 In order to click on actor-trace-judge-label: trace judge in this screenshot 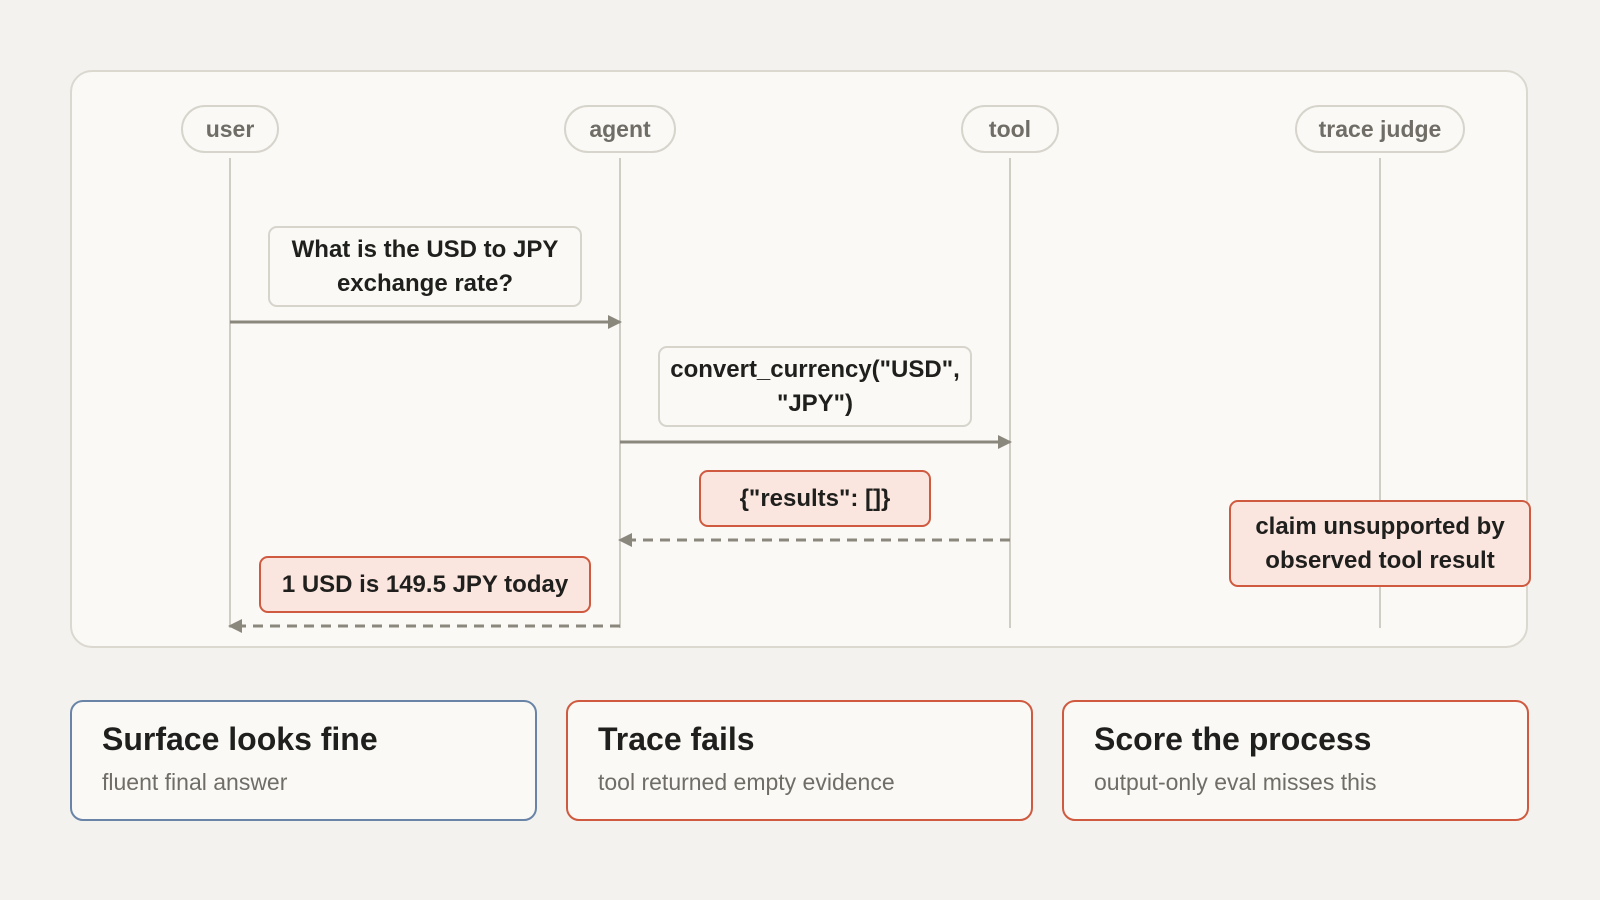, I will do `click(1380, 129)`.